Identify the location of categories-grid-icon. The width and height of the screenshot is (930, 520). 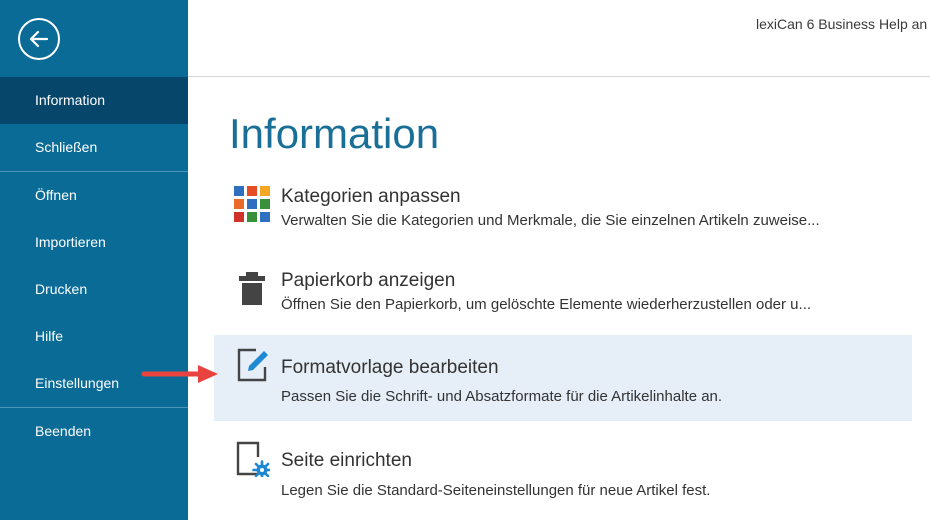
(252, 204).